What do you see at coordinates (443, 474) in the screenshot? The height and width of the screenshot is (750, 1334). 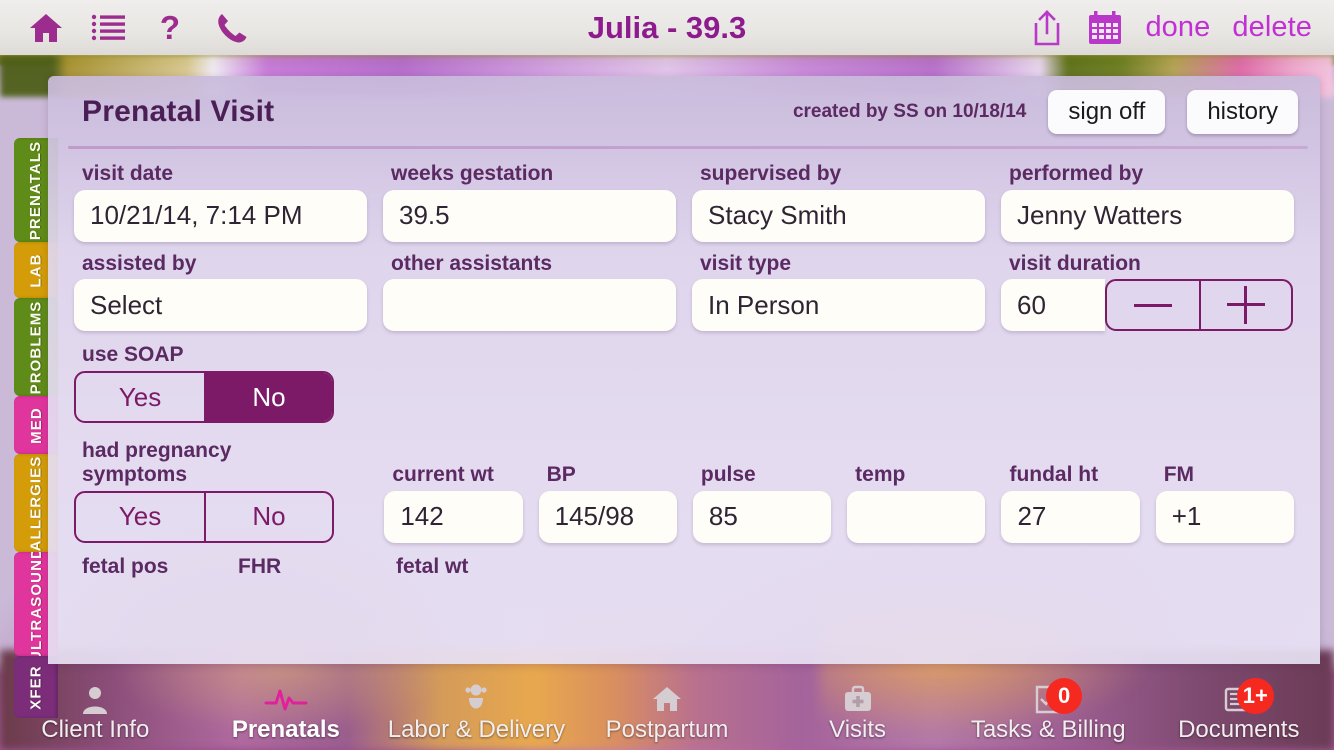 I see `current-wt-label: current wt` at bounding box center [443, 474].